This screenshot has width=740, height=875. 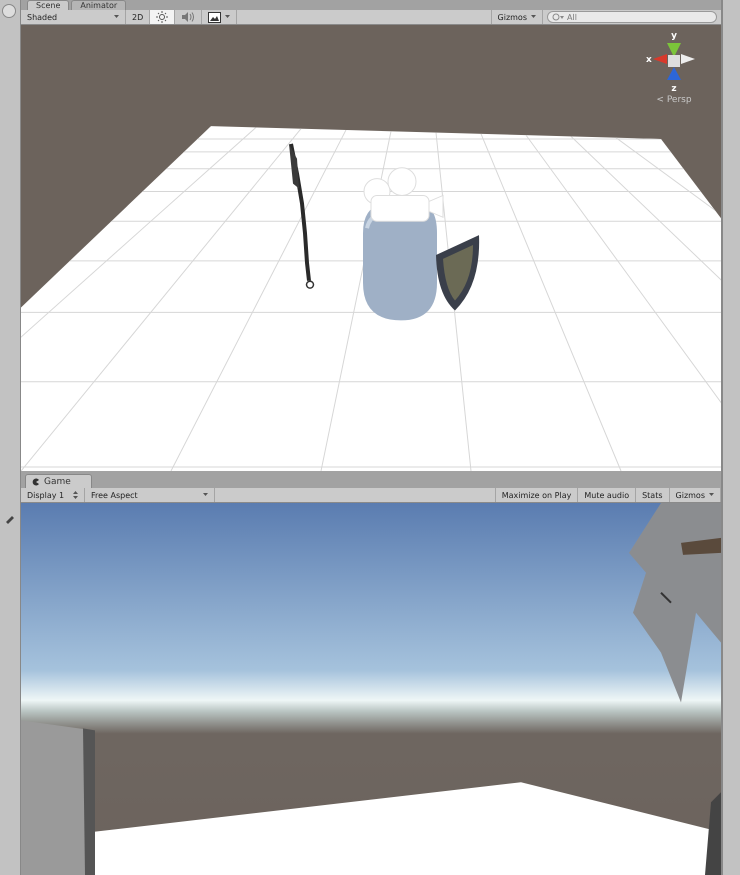 I want to click on camera-icon, so click(x=404, y=194).